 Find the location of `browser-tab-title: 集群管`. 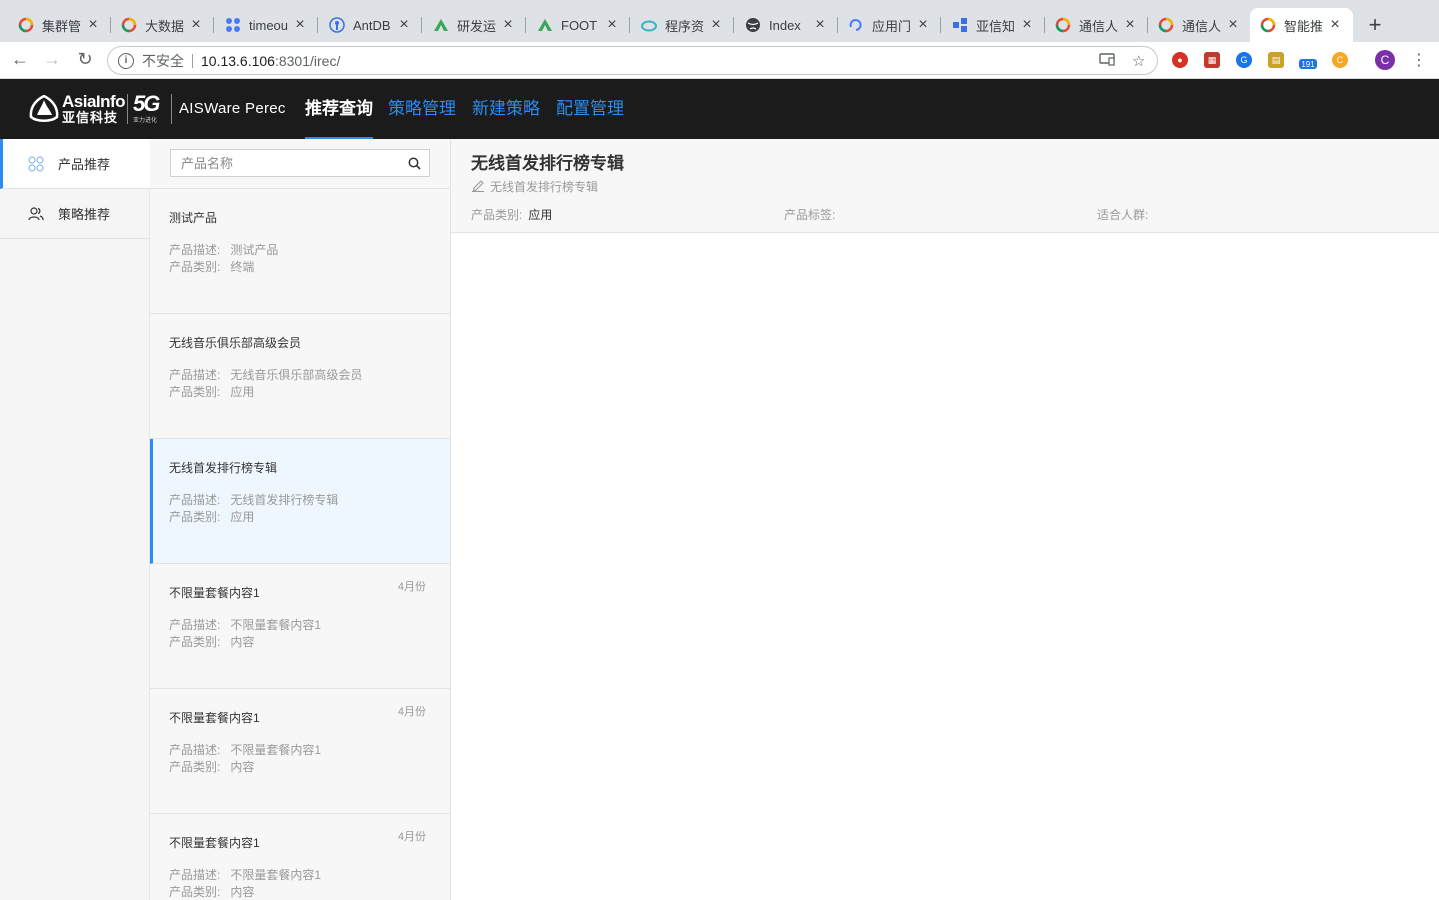

browser-tab-title: 集群管 is located at coordinates (62, 26).